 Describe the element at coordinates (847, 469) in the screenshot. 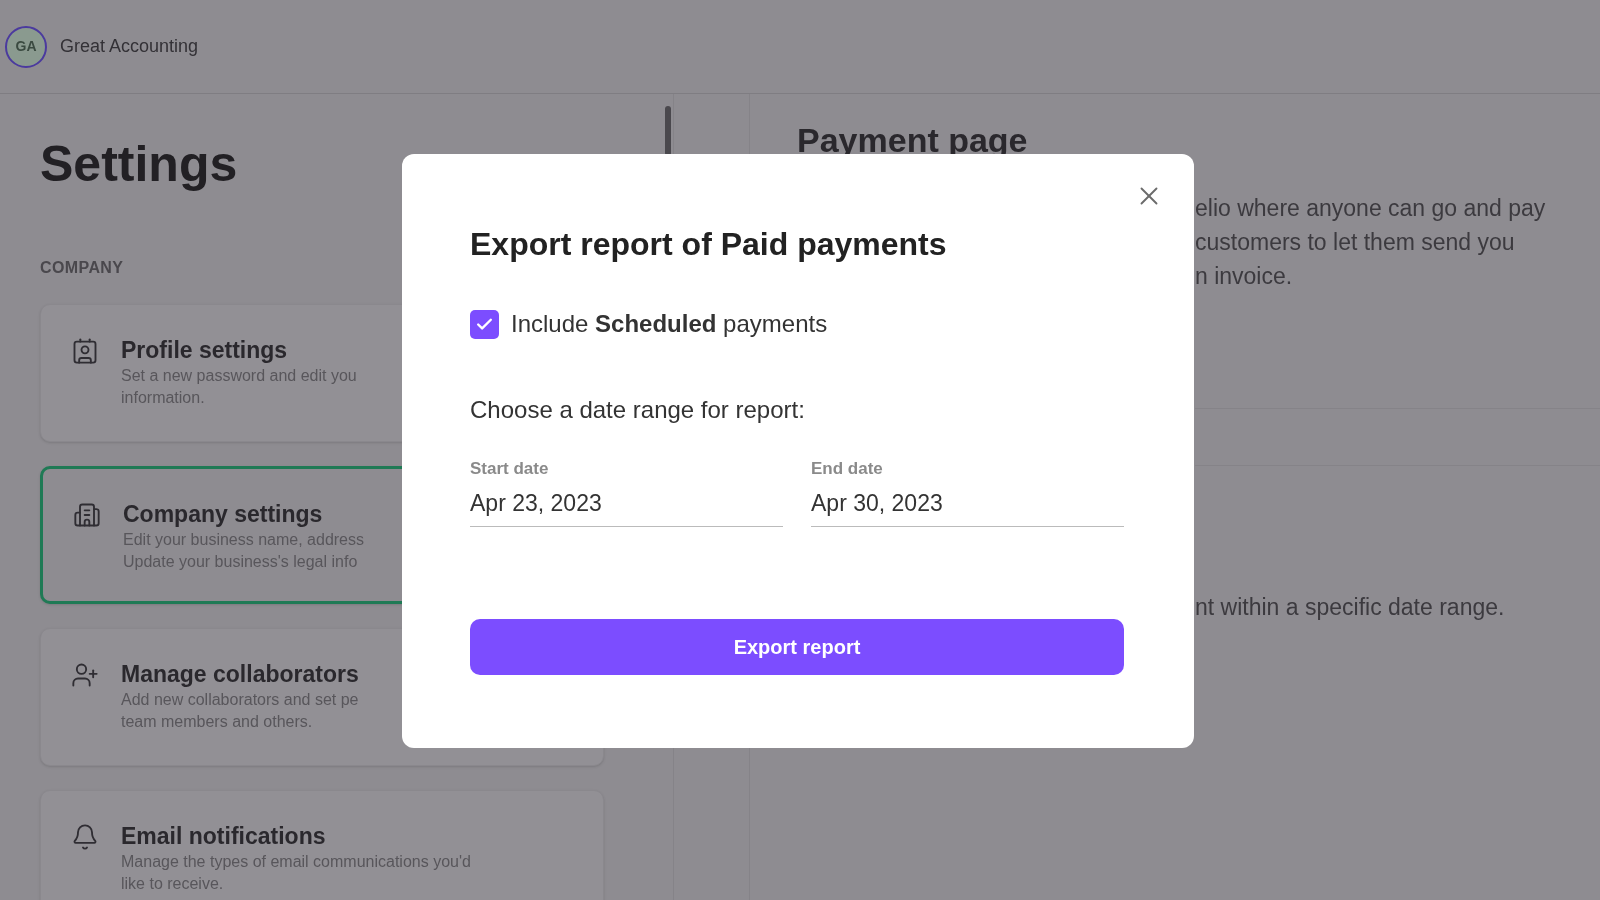

I see `field-label: End date` at that location.